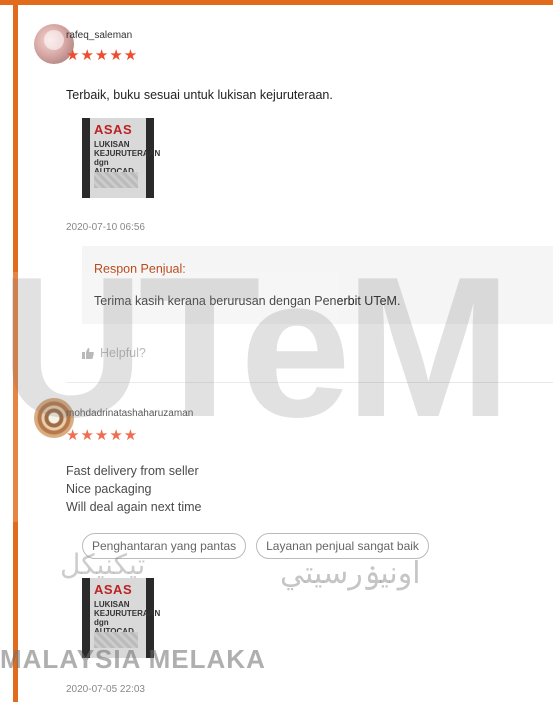 The width and height of the screenshot is (553, 702). Describe the element at coordinates (99, 35) in the screenshot. I see `review-username: rafeq_saleman` at that location.